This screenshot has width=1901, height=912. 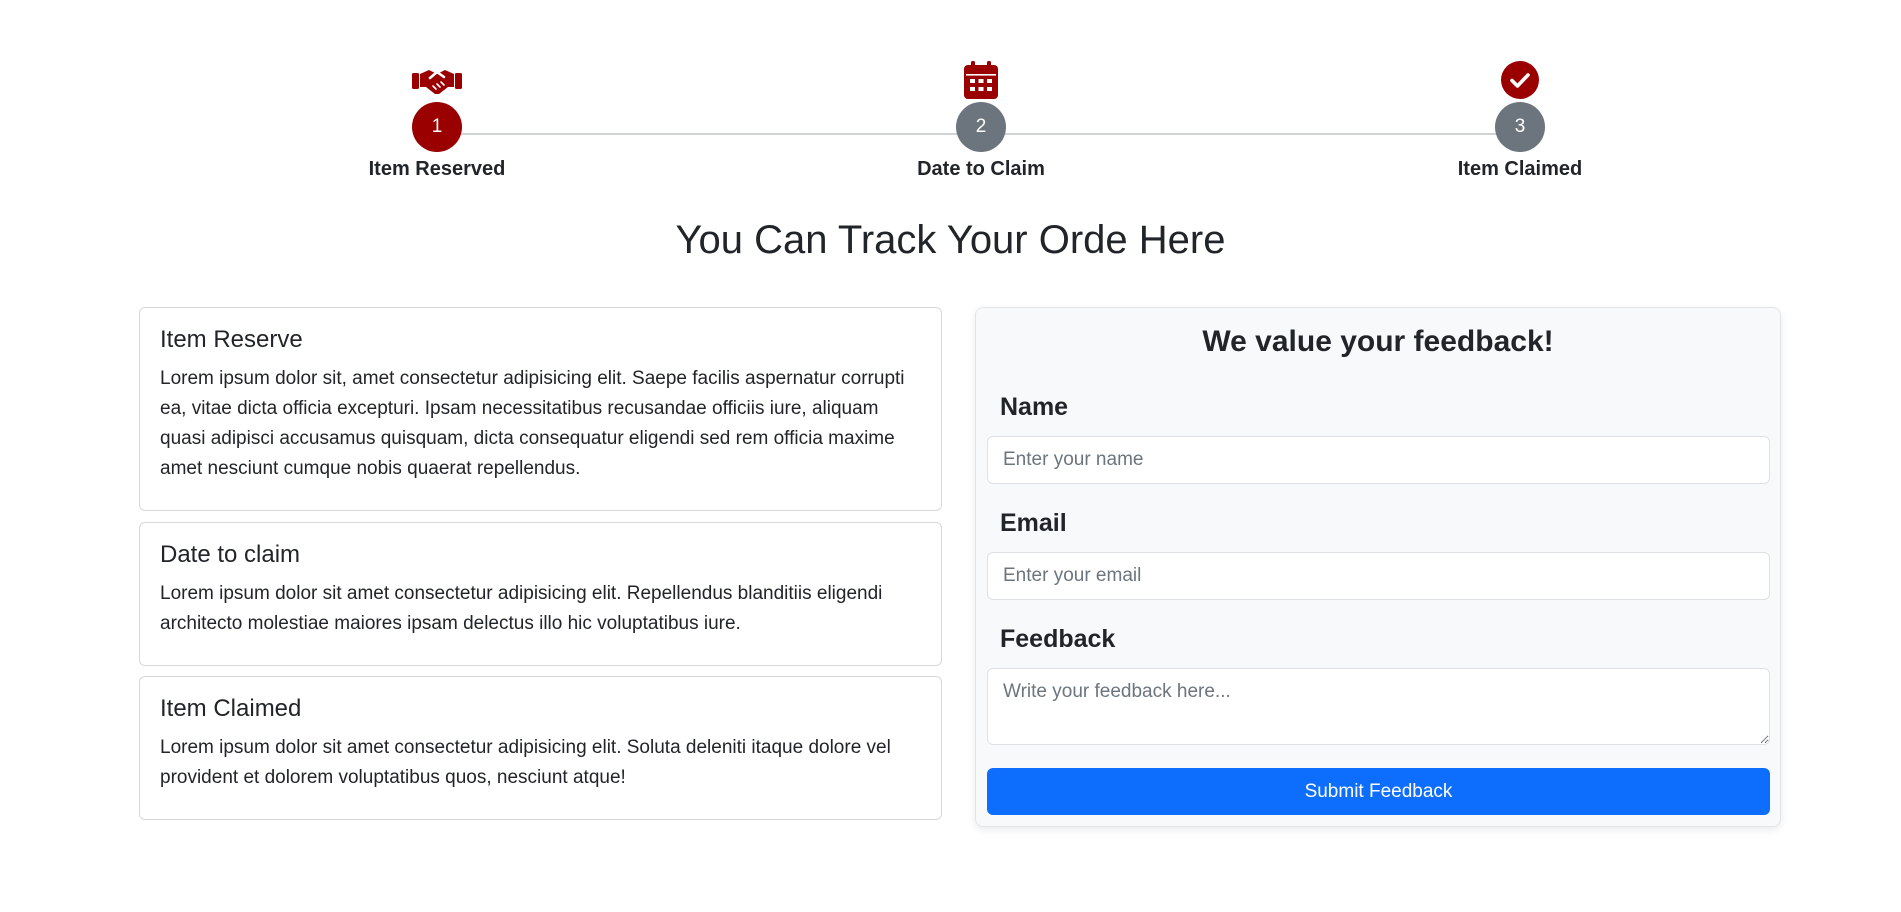 What do you see at coordinates (1378, 341) in the screenshot?
I see `feedback-title: We value your feedback!` at bounding box center [1378, 341].